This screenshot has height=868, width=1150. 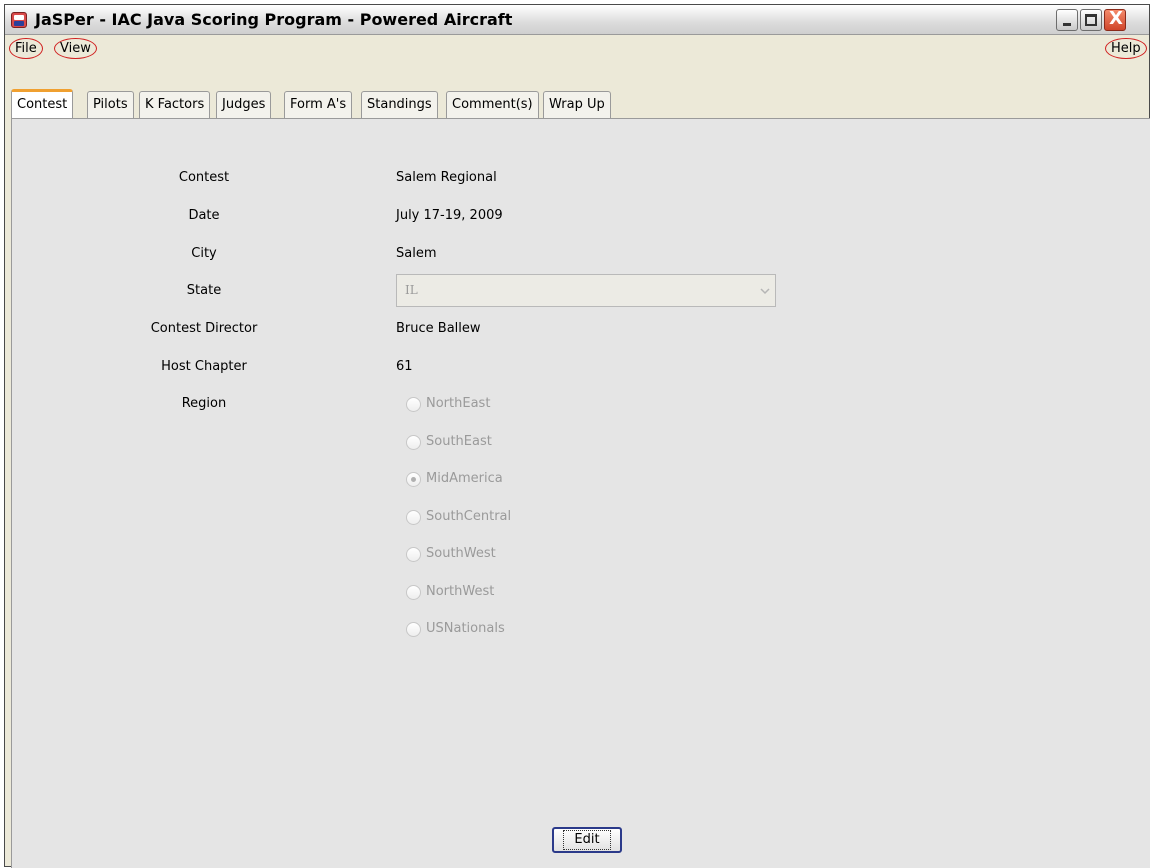 What do you see at coordinates (175, 104) in the screenshot?
I see `tab-k-factors: K Factors` at bounding box center [175, 104].